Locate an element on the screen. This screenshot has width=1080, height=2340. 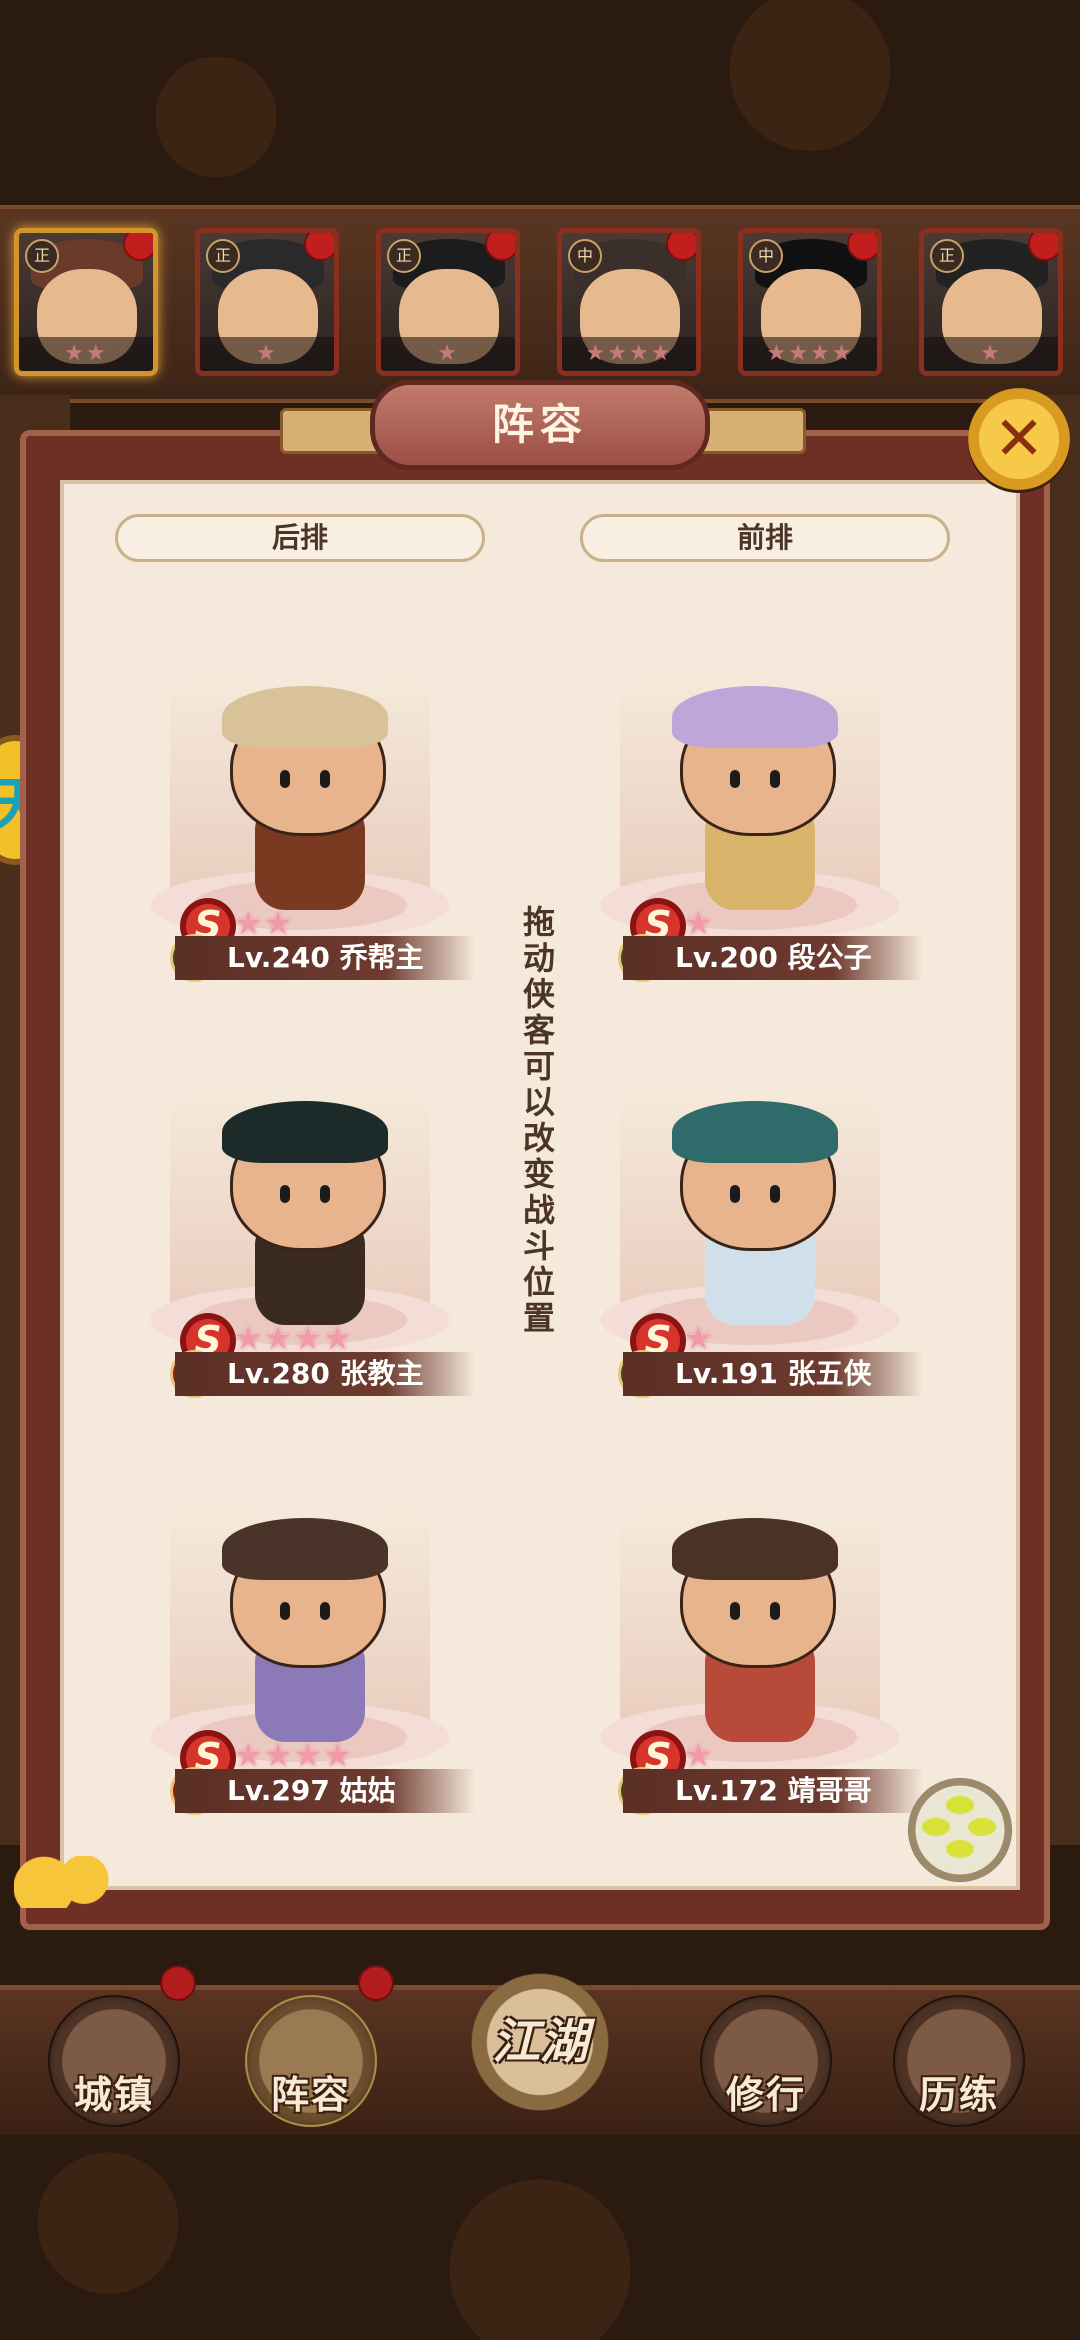
hero-name-label: Lv.280 张教主 is located at coordinates (325, 1374).